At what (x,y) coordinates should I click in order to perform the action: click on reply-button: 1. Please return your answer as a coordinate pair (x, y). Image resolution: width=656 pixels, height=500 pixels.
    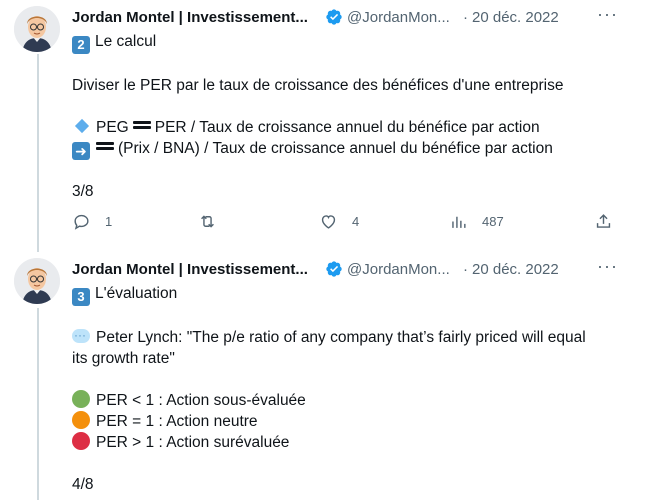
    Looking at the image, I should click on (92, 221).